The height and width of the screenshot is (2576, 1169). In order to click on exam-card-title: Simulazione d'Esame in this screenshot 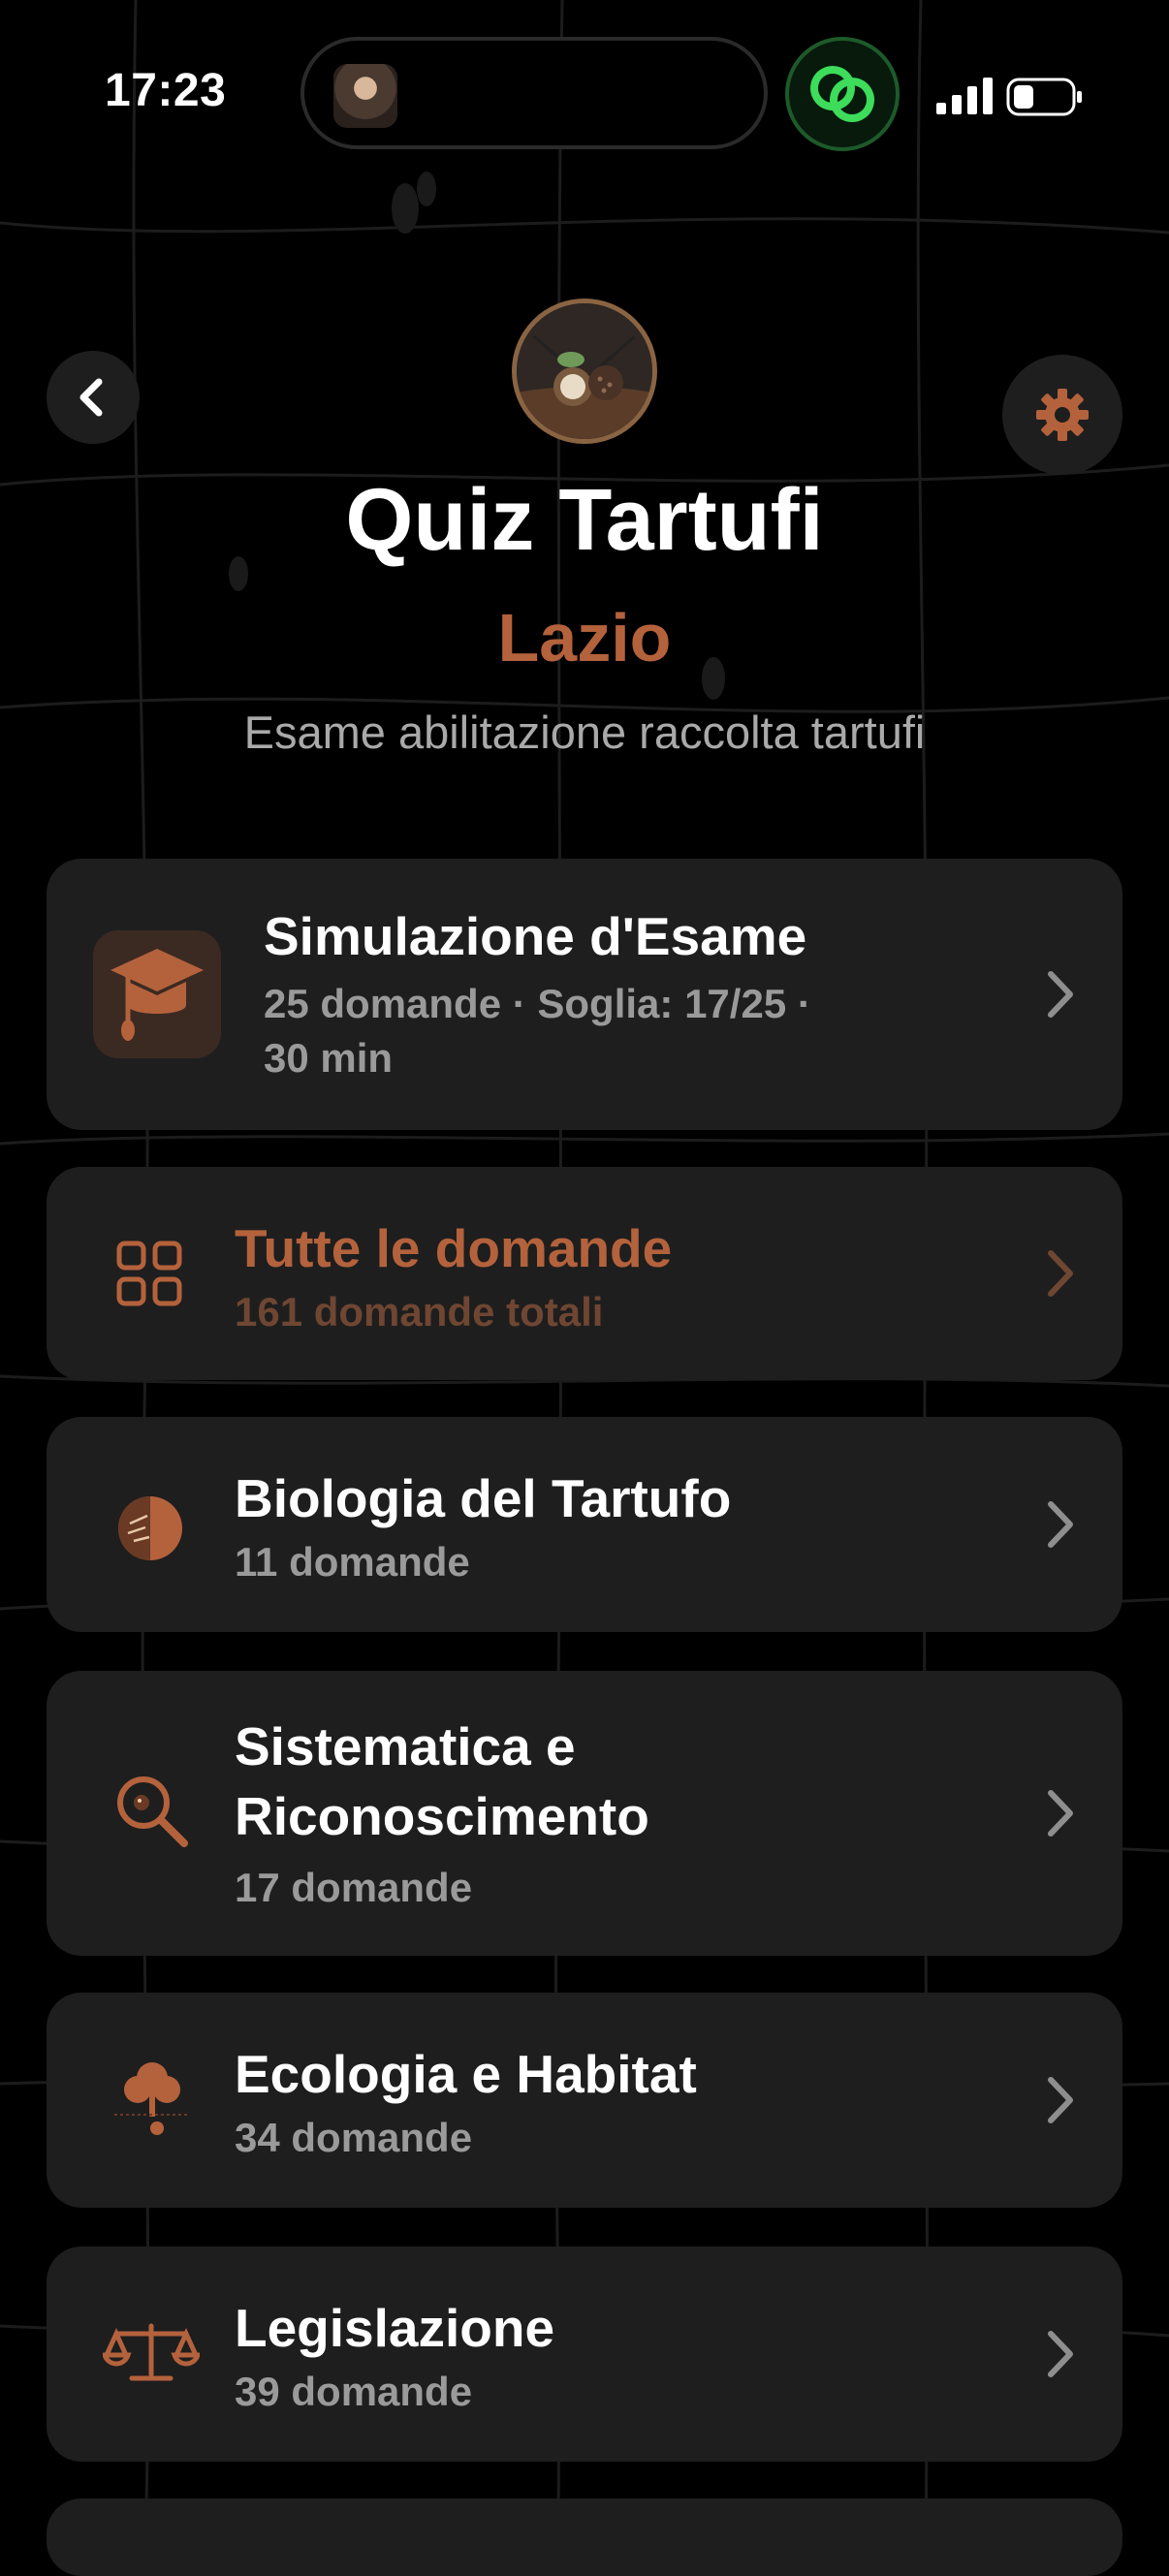, I will do `click(536, 936)`.